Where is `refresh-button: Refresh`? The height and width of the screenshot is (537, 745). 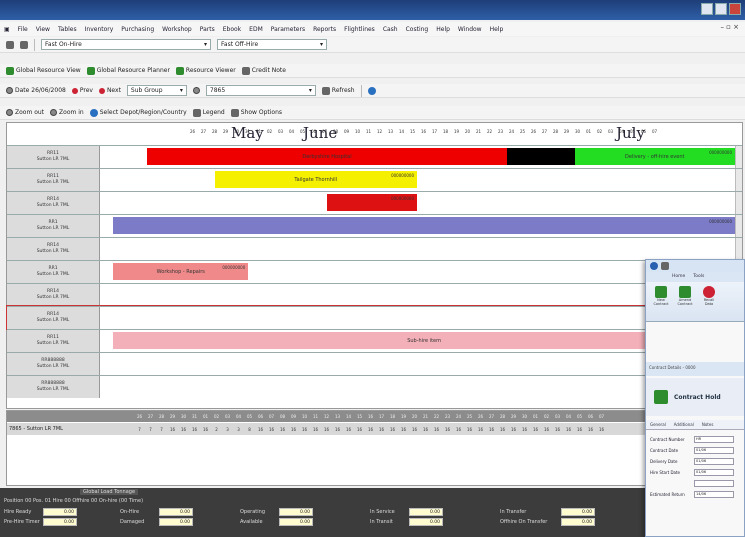 refresh-button: Refresh is located at coordinates (338, 90).